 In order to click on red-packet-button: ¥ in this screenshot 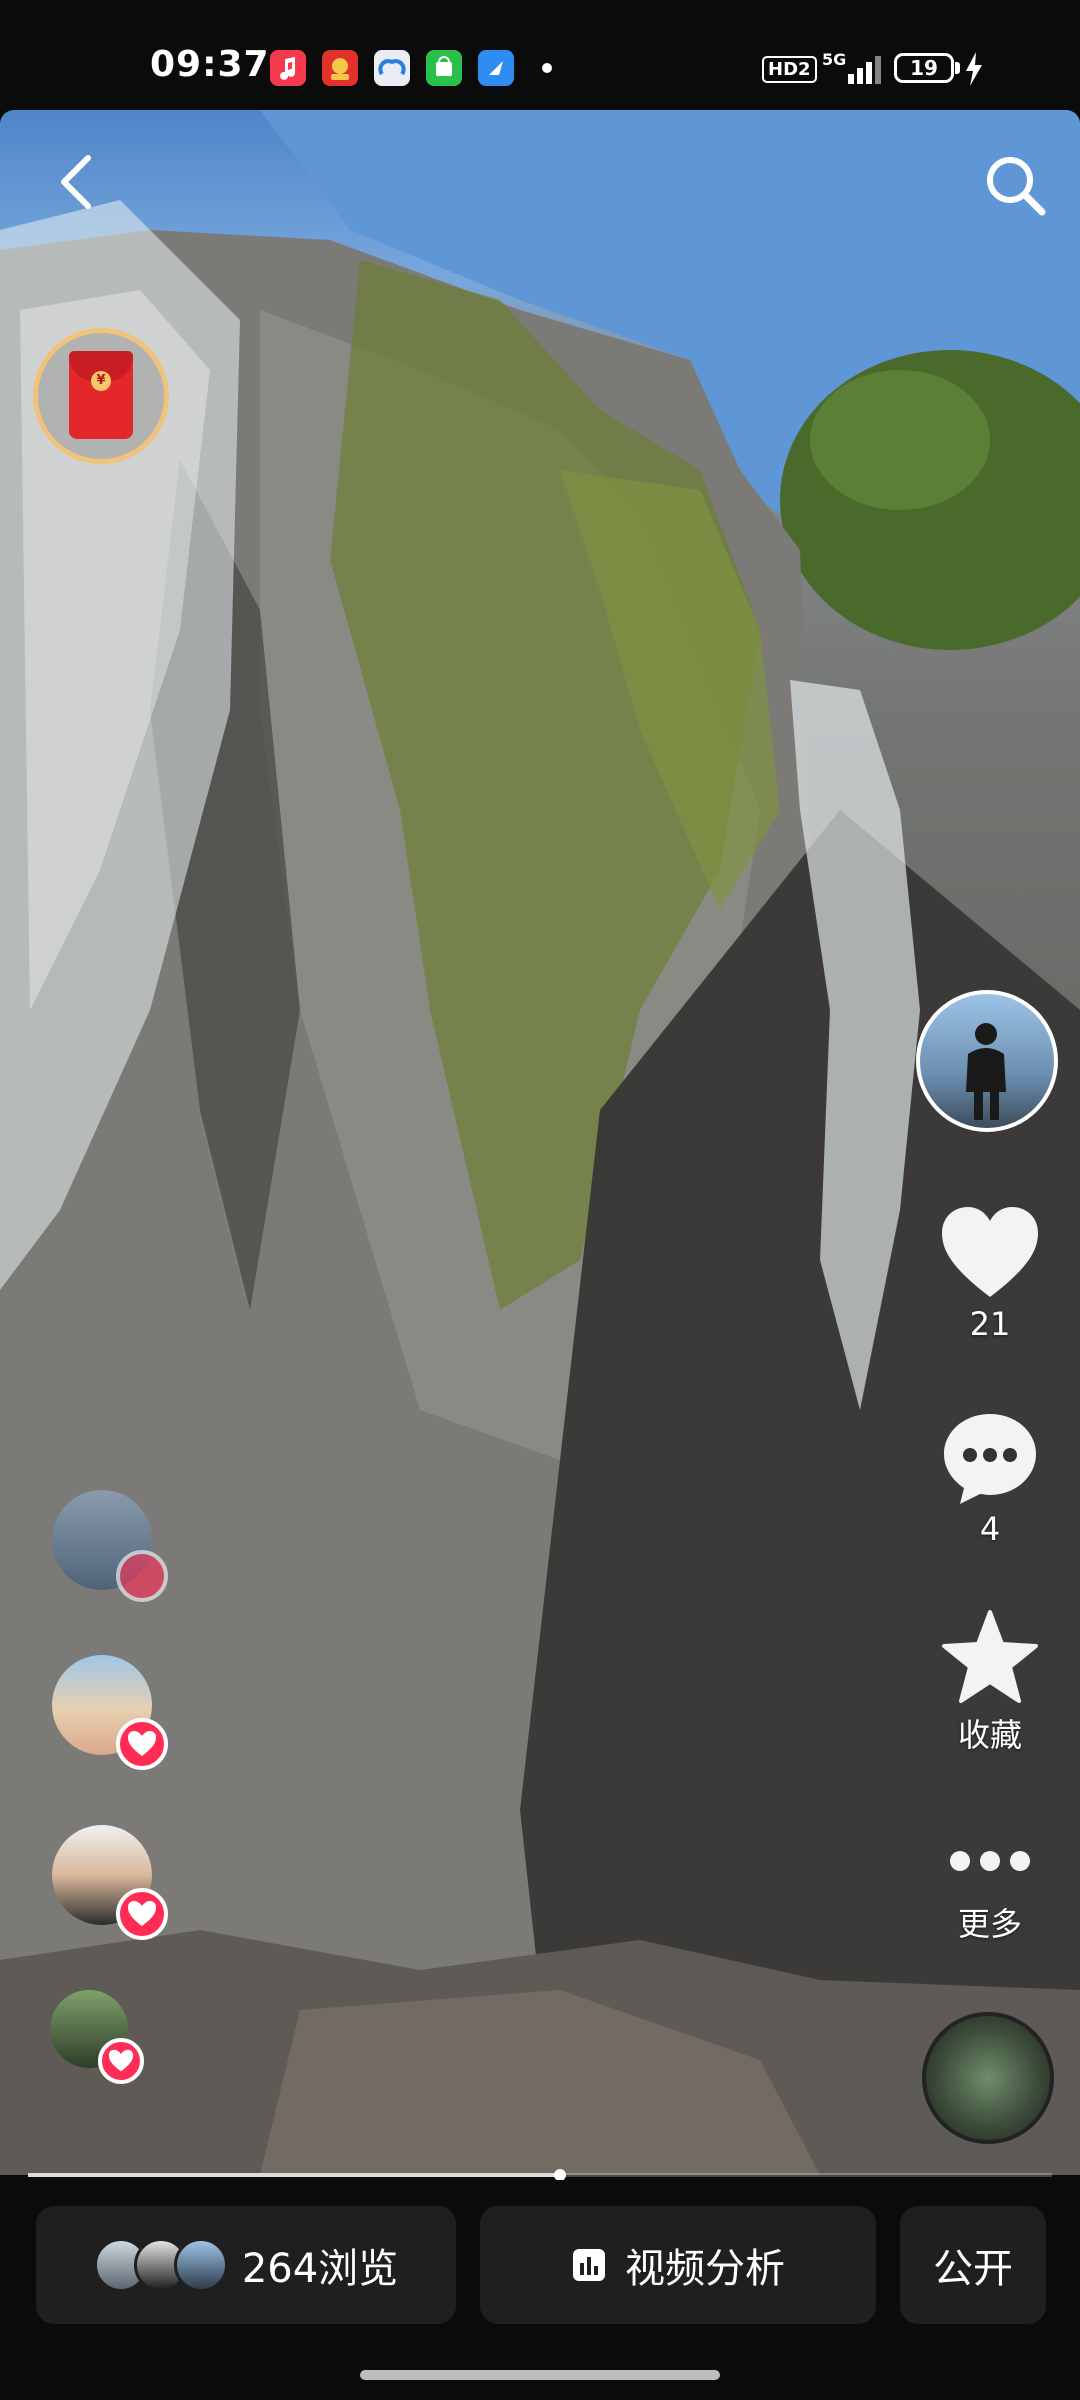, I will do `click(101, 396)`.